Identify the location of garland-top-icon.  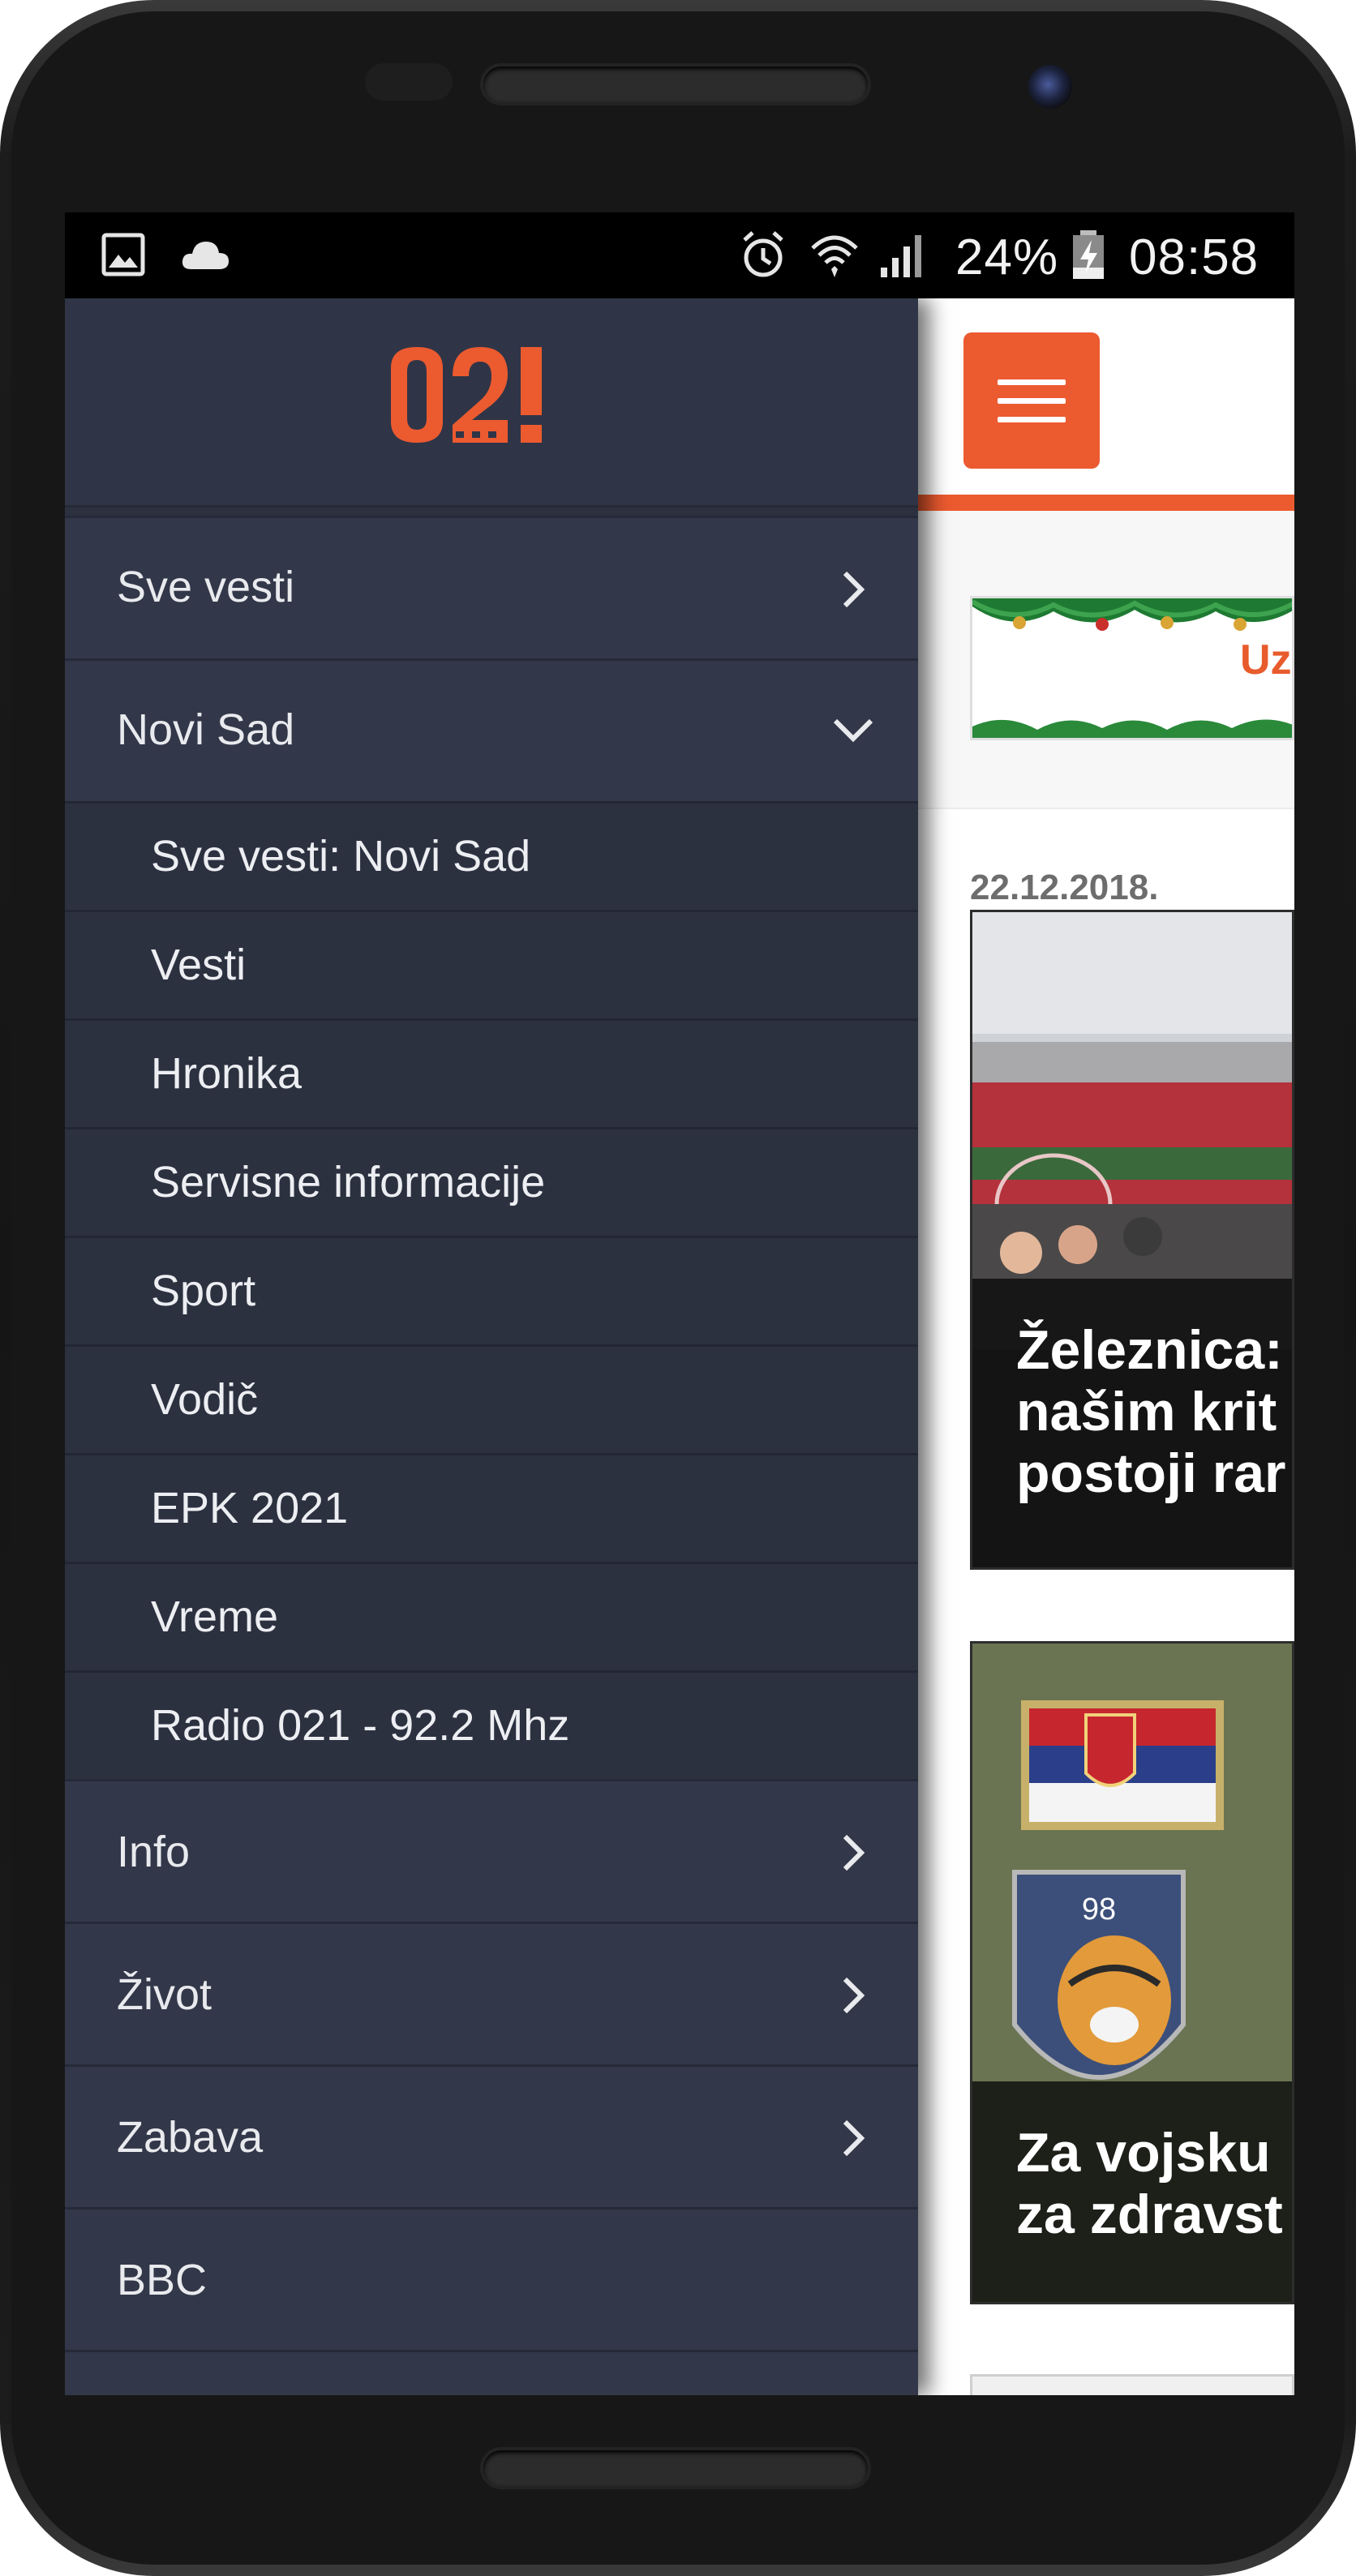
(1132, 614).